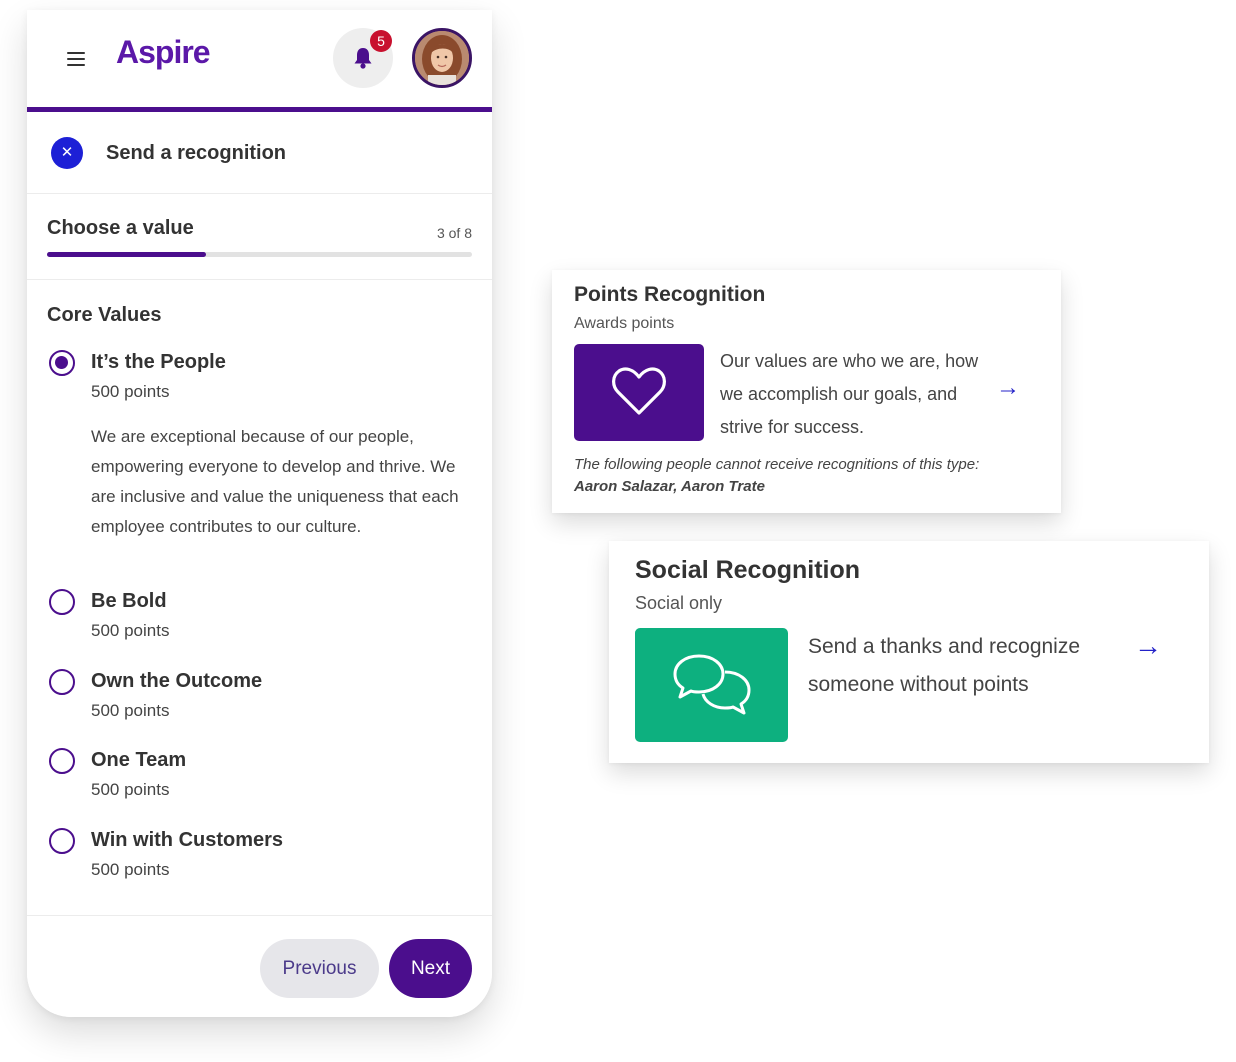 Image resolution: width=1236 pixels, height=1062 pixels. What do you see at coordinates (67, 153) in the screenshot?
I see `close-icon: ✕` at bounding box center [67, 153].